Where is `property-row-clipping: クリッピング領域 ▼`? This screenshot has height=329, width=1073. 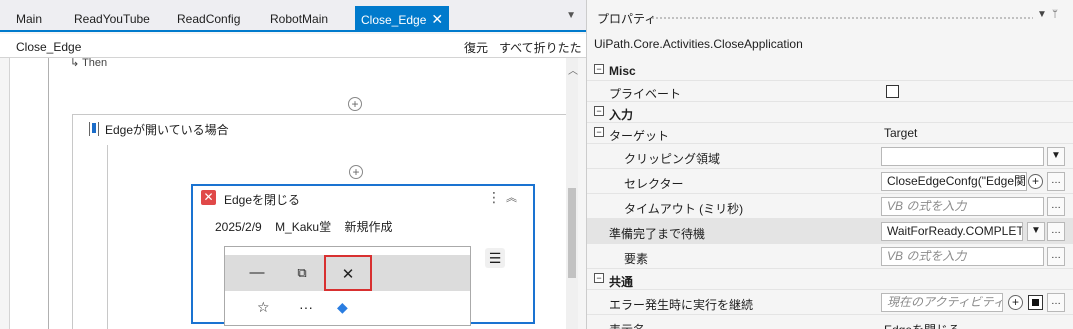 property-row-clipping: クリッピング領域 ▼ is located at coordinates (830, 156).